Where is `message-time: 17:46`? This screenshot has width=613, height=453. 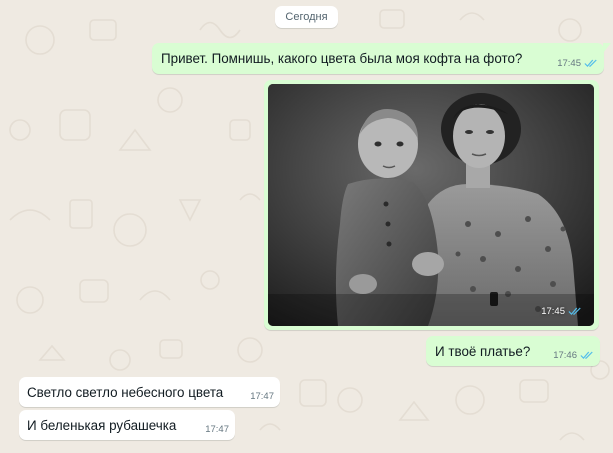 message-time: 17:46 is located at coordinates (565, 355).